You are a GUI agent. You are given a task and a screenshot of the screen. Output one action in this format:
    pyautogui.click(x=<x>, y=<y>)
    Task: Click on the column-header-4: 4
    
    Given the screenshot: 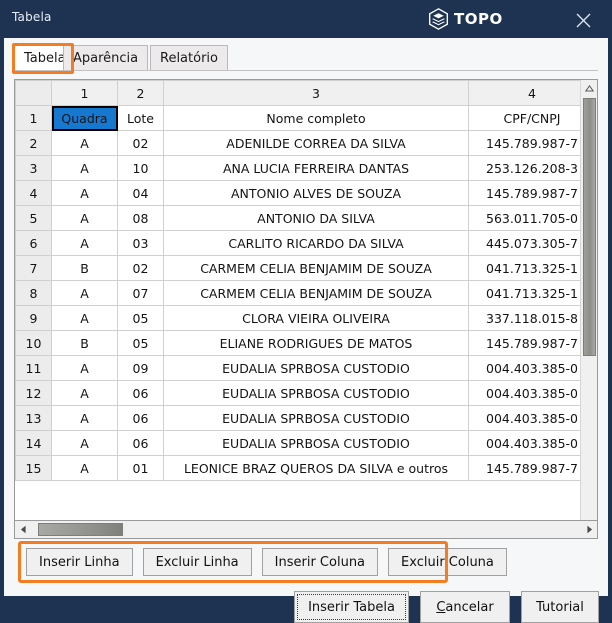 What is the action you would take?
    pyautogui.click(x=532, y=93)
    